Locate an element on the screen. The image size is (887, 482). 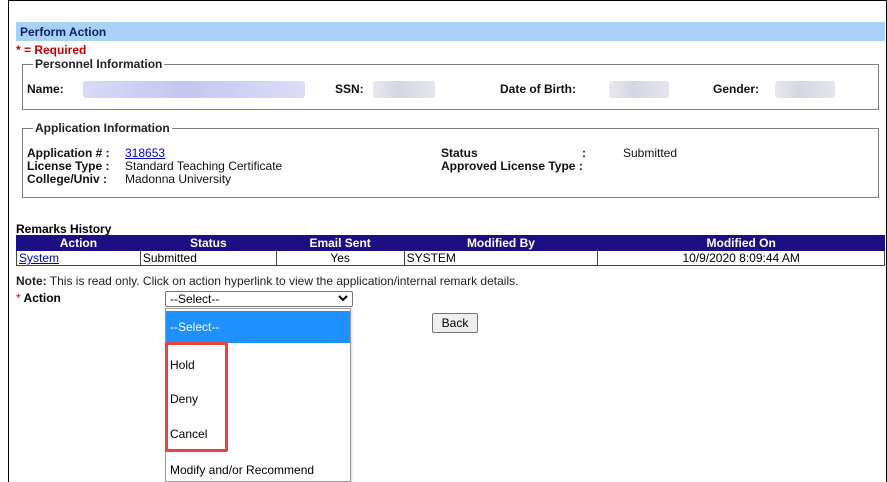
college-label: College/Univ : is located at coordinates (67, 179).